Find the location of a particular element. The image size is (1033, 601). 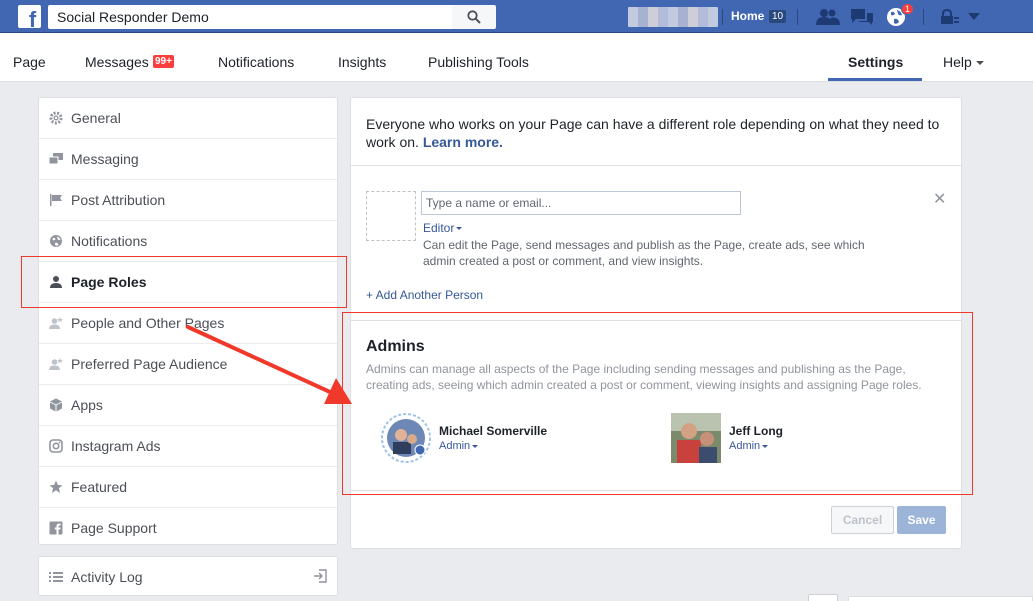

tab-help-label: Help is located at coordinates (957, 62).